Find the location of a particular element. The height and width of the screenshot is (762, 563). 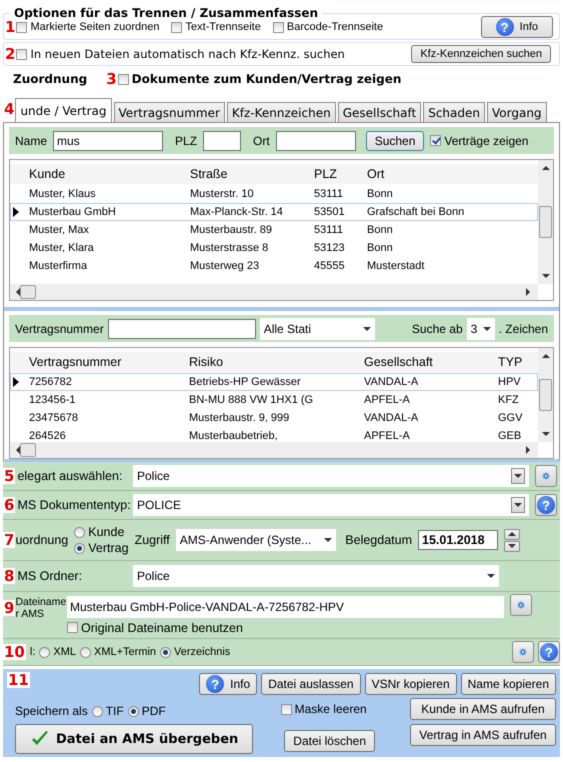

spin-up-button is located at coordinates (512, 534).